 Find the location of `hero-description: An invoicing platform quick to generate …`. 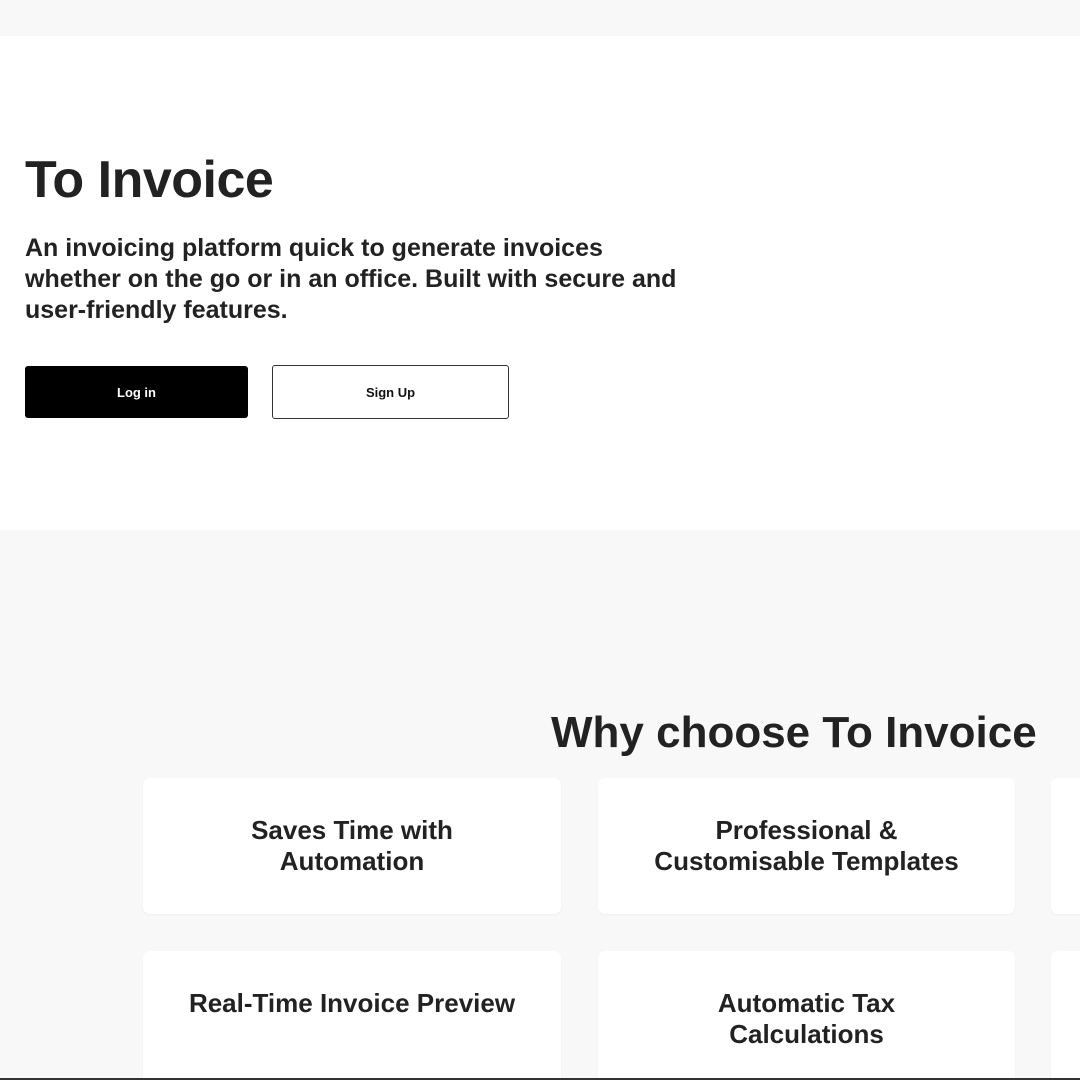

hero-description: An invoicing platform quick to generate … is located at coordinates (351, 279).